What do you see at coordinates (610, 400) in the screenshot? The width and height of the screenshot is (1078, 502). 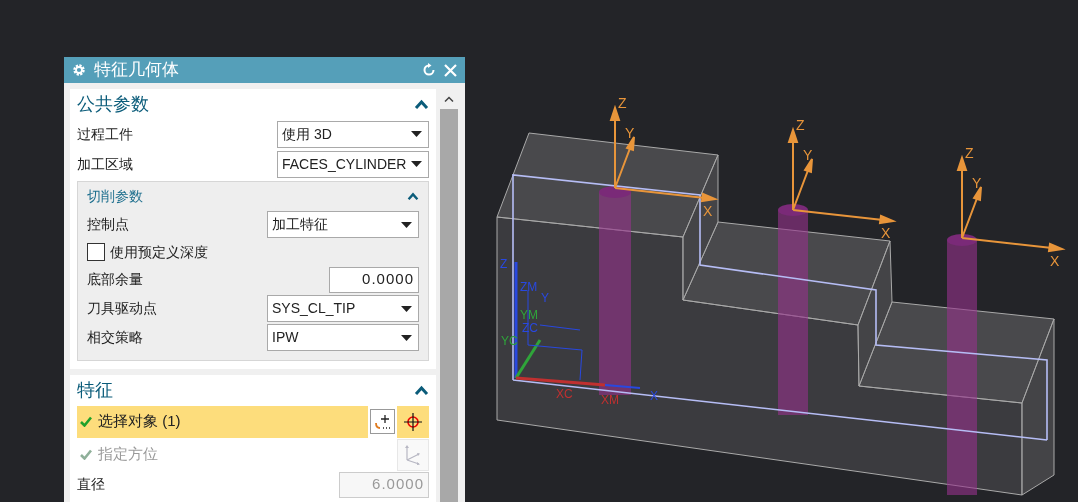 I see `axis-label: XM` at bounding box center [610, 400].